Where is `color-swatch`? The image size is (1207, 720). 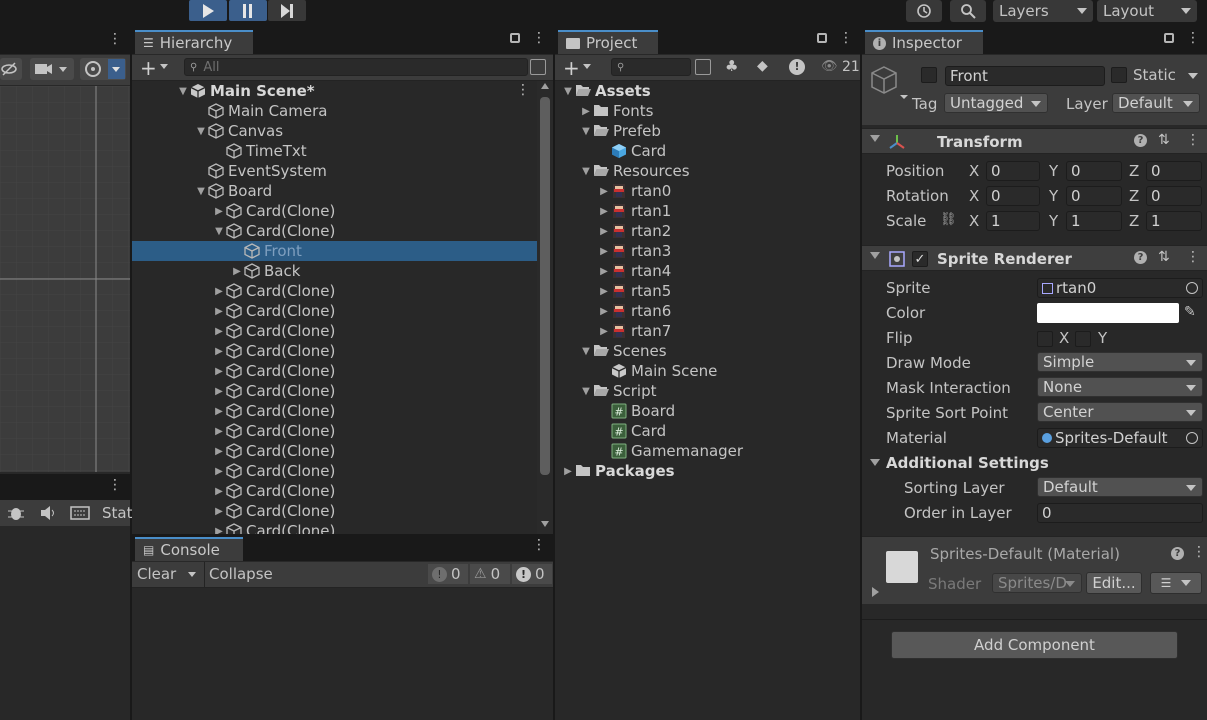
color-swatch is located at coordinates (1108, 313).